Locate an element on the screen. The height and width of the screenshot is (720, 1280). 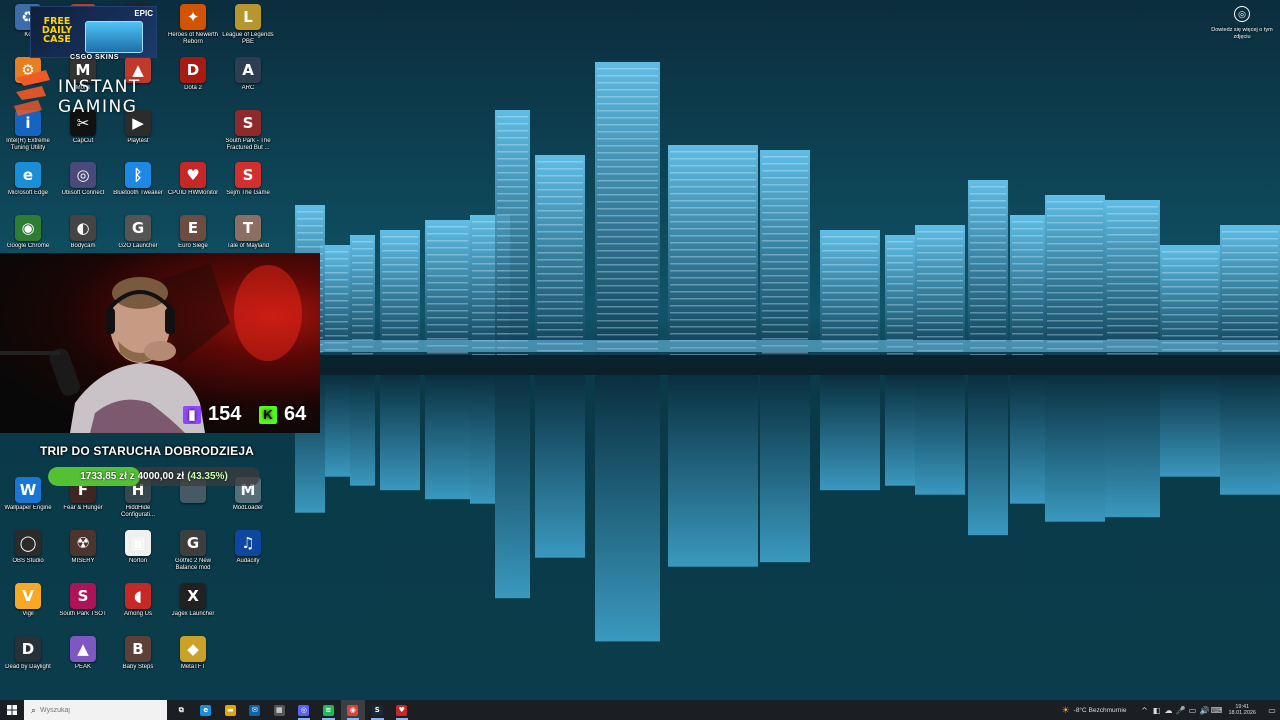
desktop-icon: ▲ PEAK is located at coordinates (83, 662).